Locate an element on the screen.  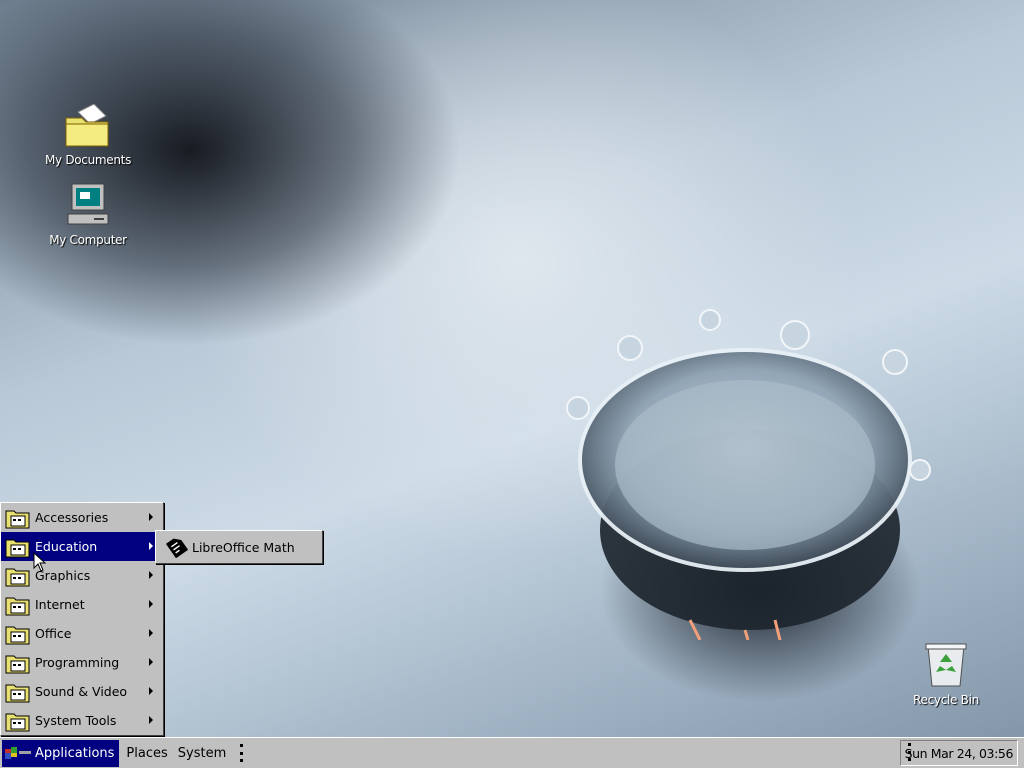
desktop-icon-label: My Documents is located at coordinates (88, 160).